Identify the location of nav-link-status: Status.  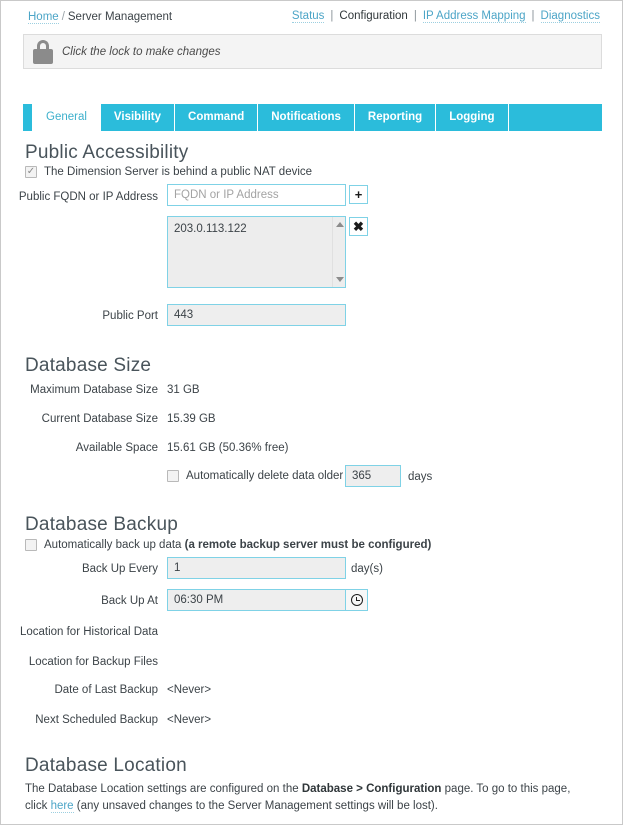
(308, 16).